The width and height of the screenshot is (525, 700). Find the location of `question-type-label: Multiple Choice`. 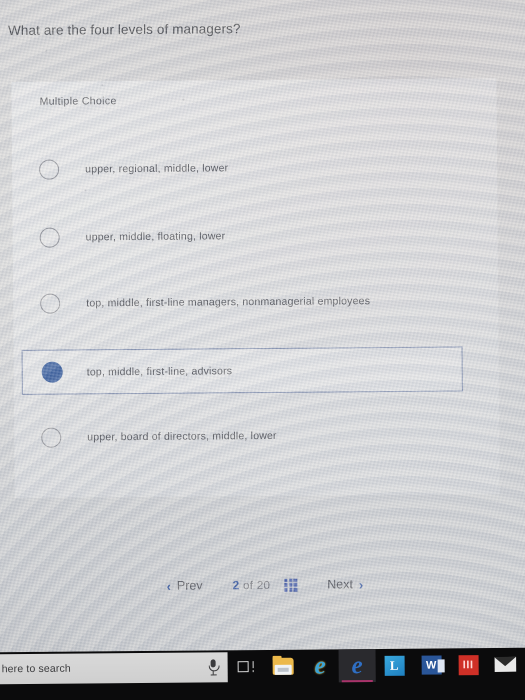

question-type-label: Multiple Choice is located at coordinates (78, 101).